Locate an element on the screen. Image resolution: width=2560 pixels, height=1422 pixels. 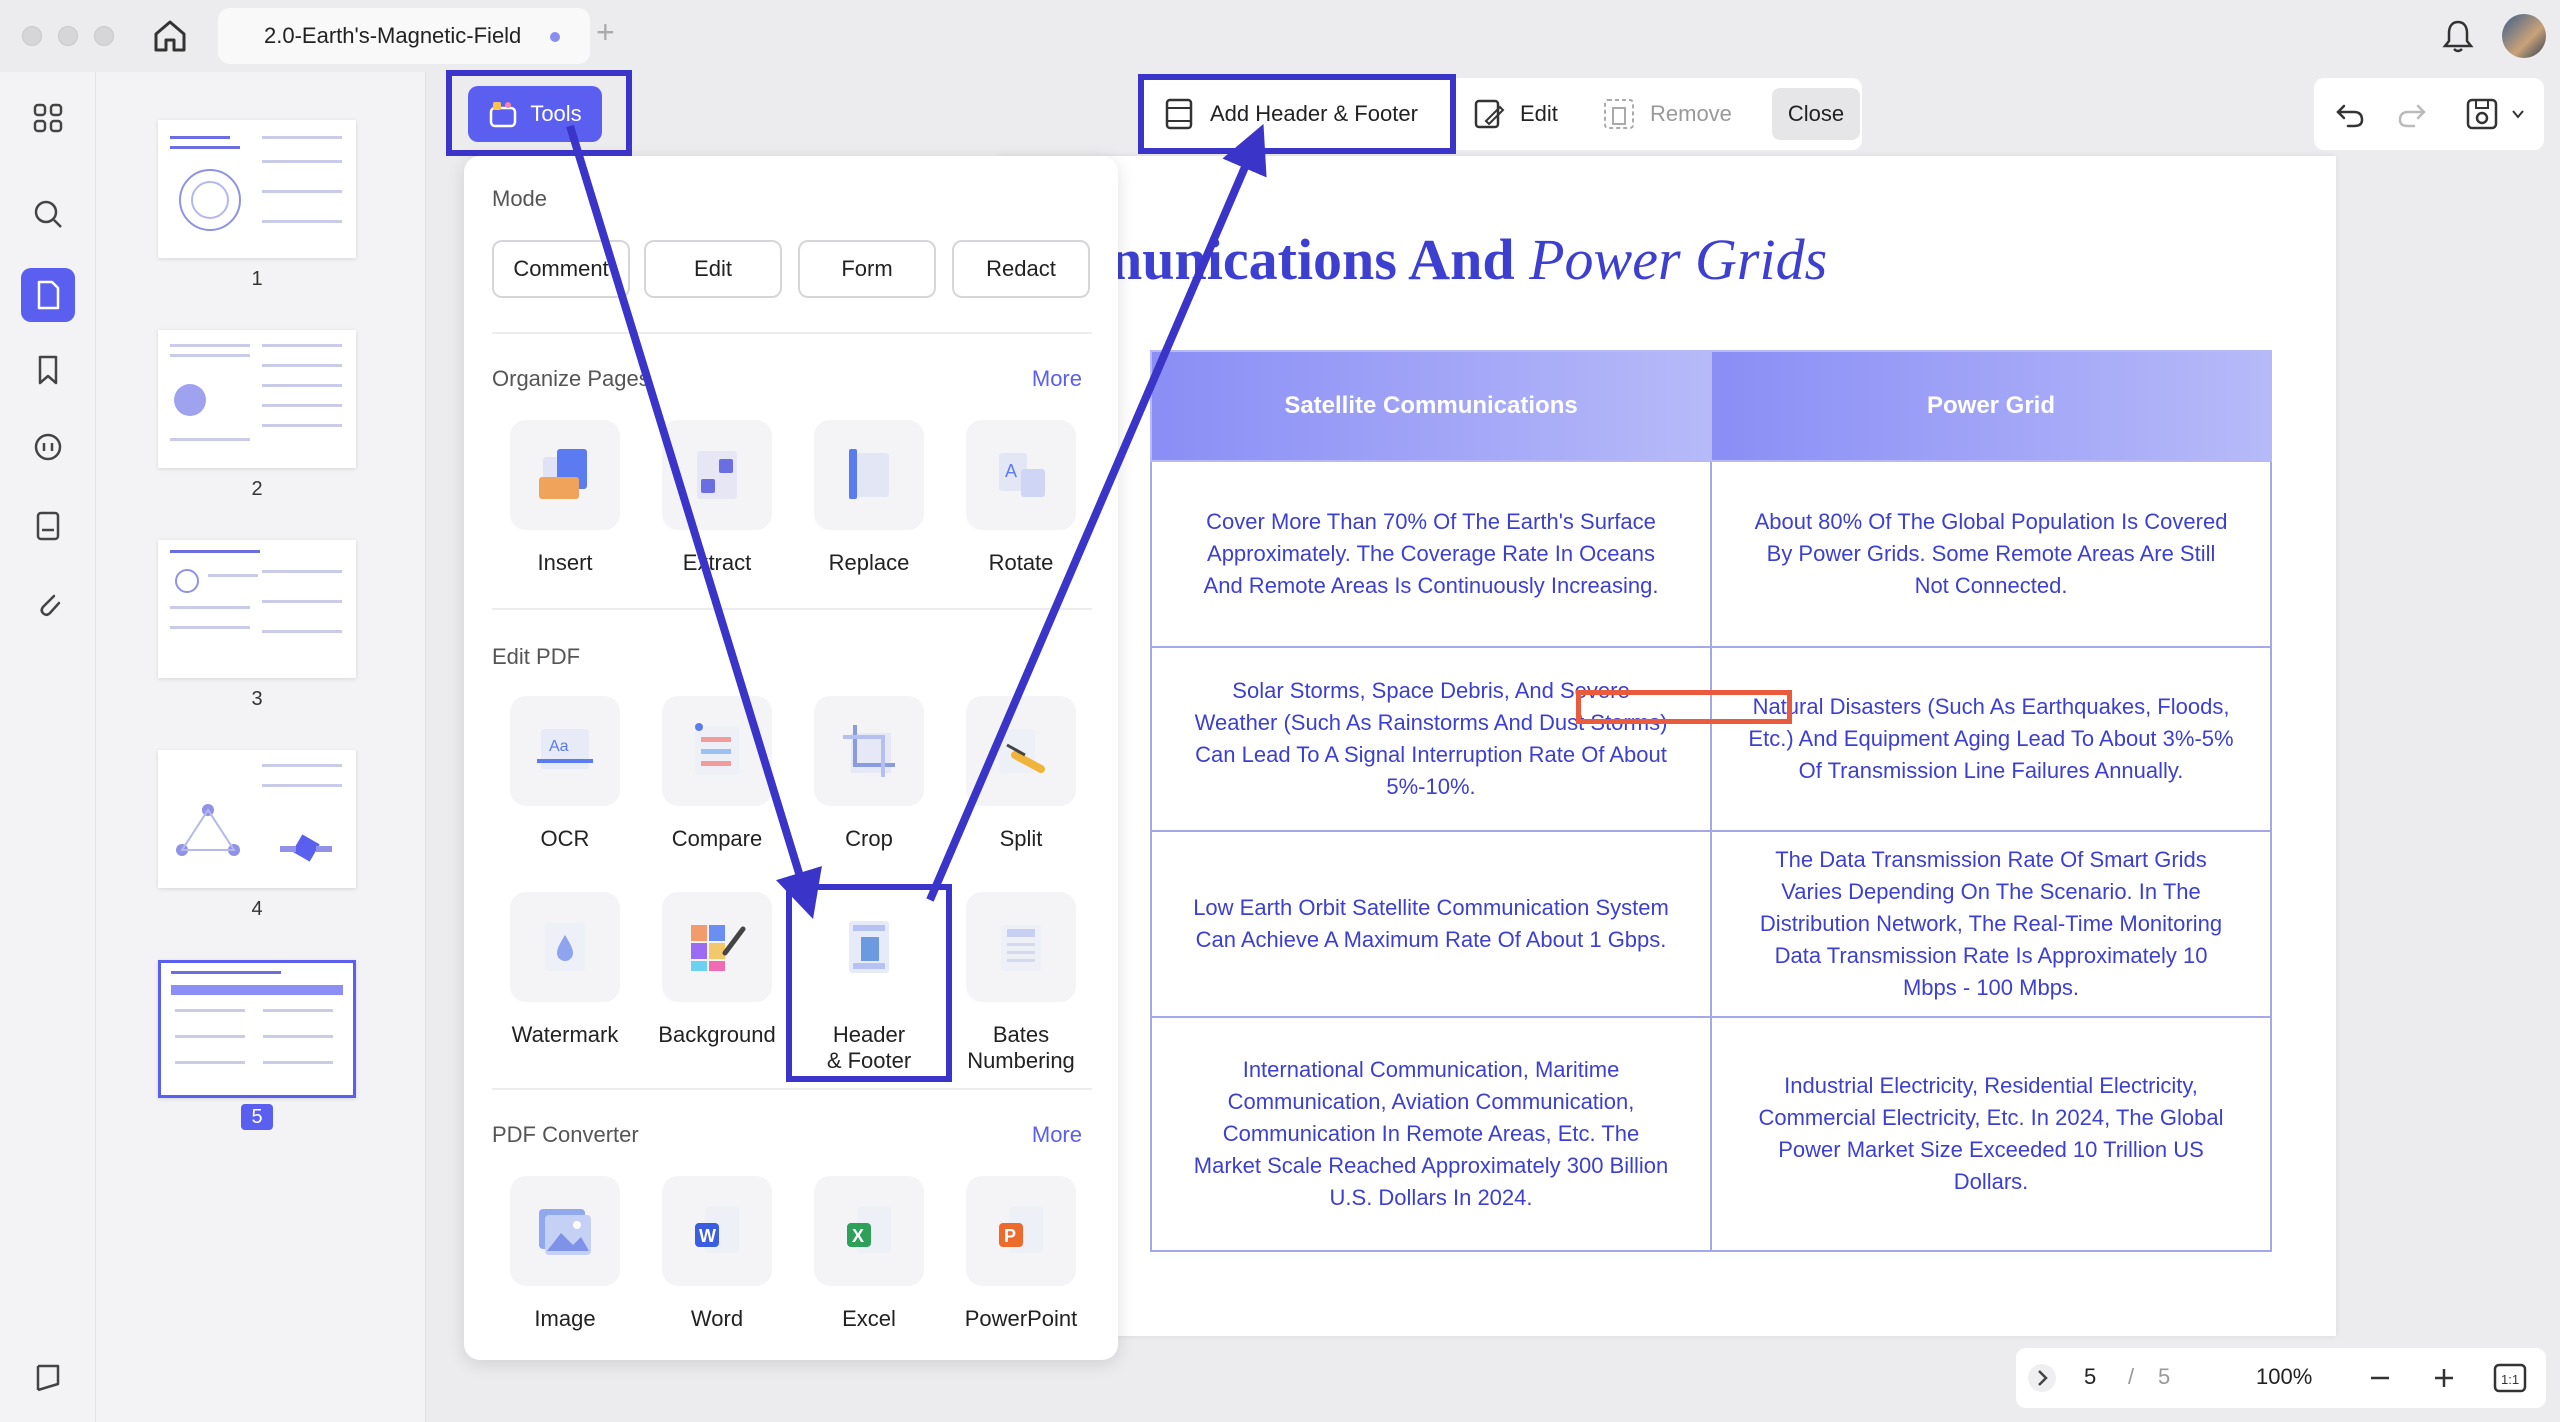
home-icon is located at coordinates (170, 36).